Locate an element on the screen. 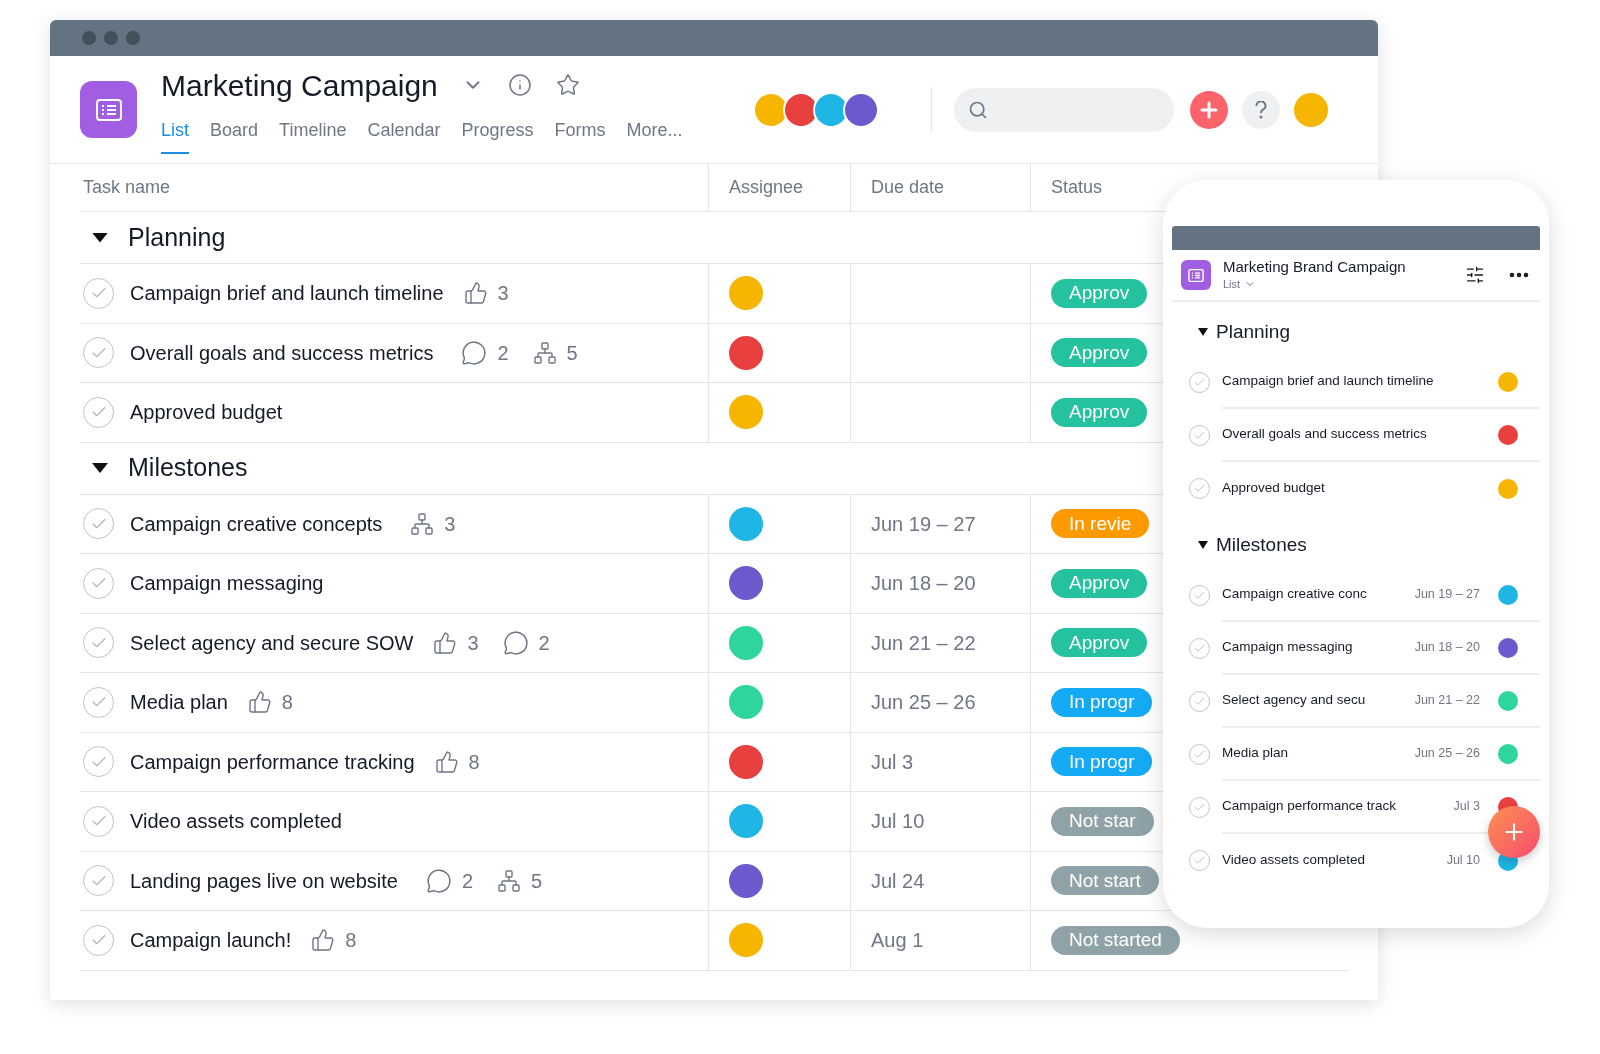 The height and width of the screenshot is (1054, 1600). view-tab: List is located at coordinates (175, 135).